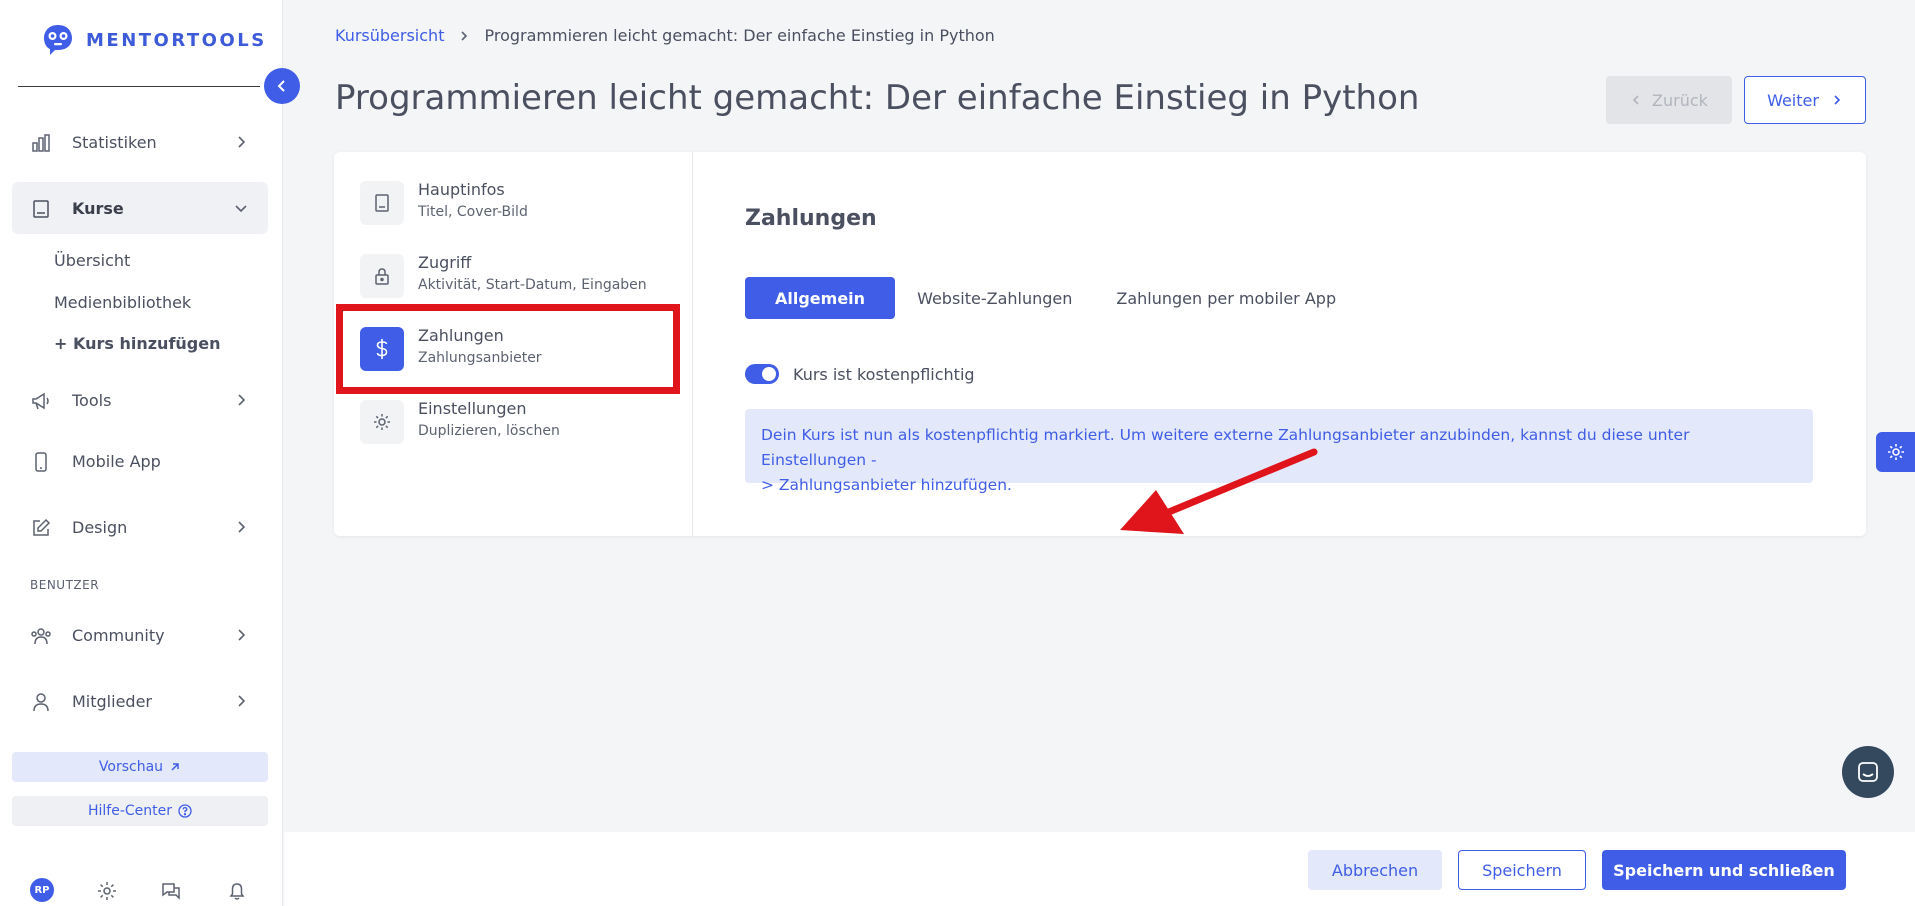 The width and height of the screenshot is (1915, 906). I want to click on sidebar-item-mobile-app: Mobile App, so click(140, 461).